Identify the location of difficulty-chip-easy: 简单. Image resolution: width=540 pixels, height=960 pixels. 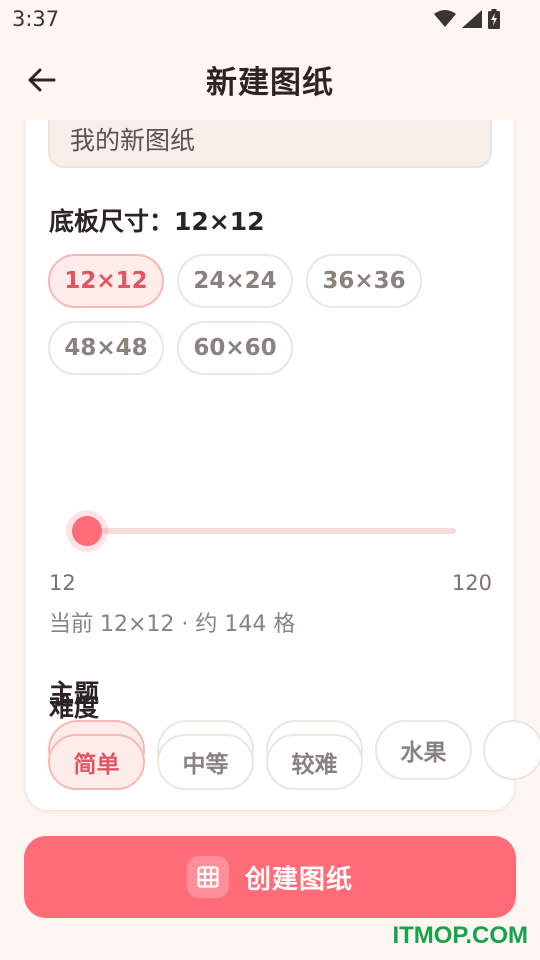
(96, 762).